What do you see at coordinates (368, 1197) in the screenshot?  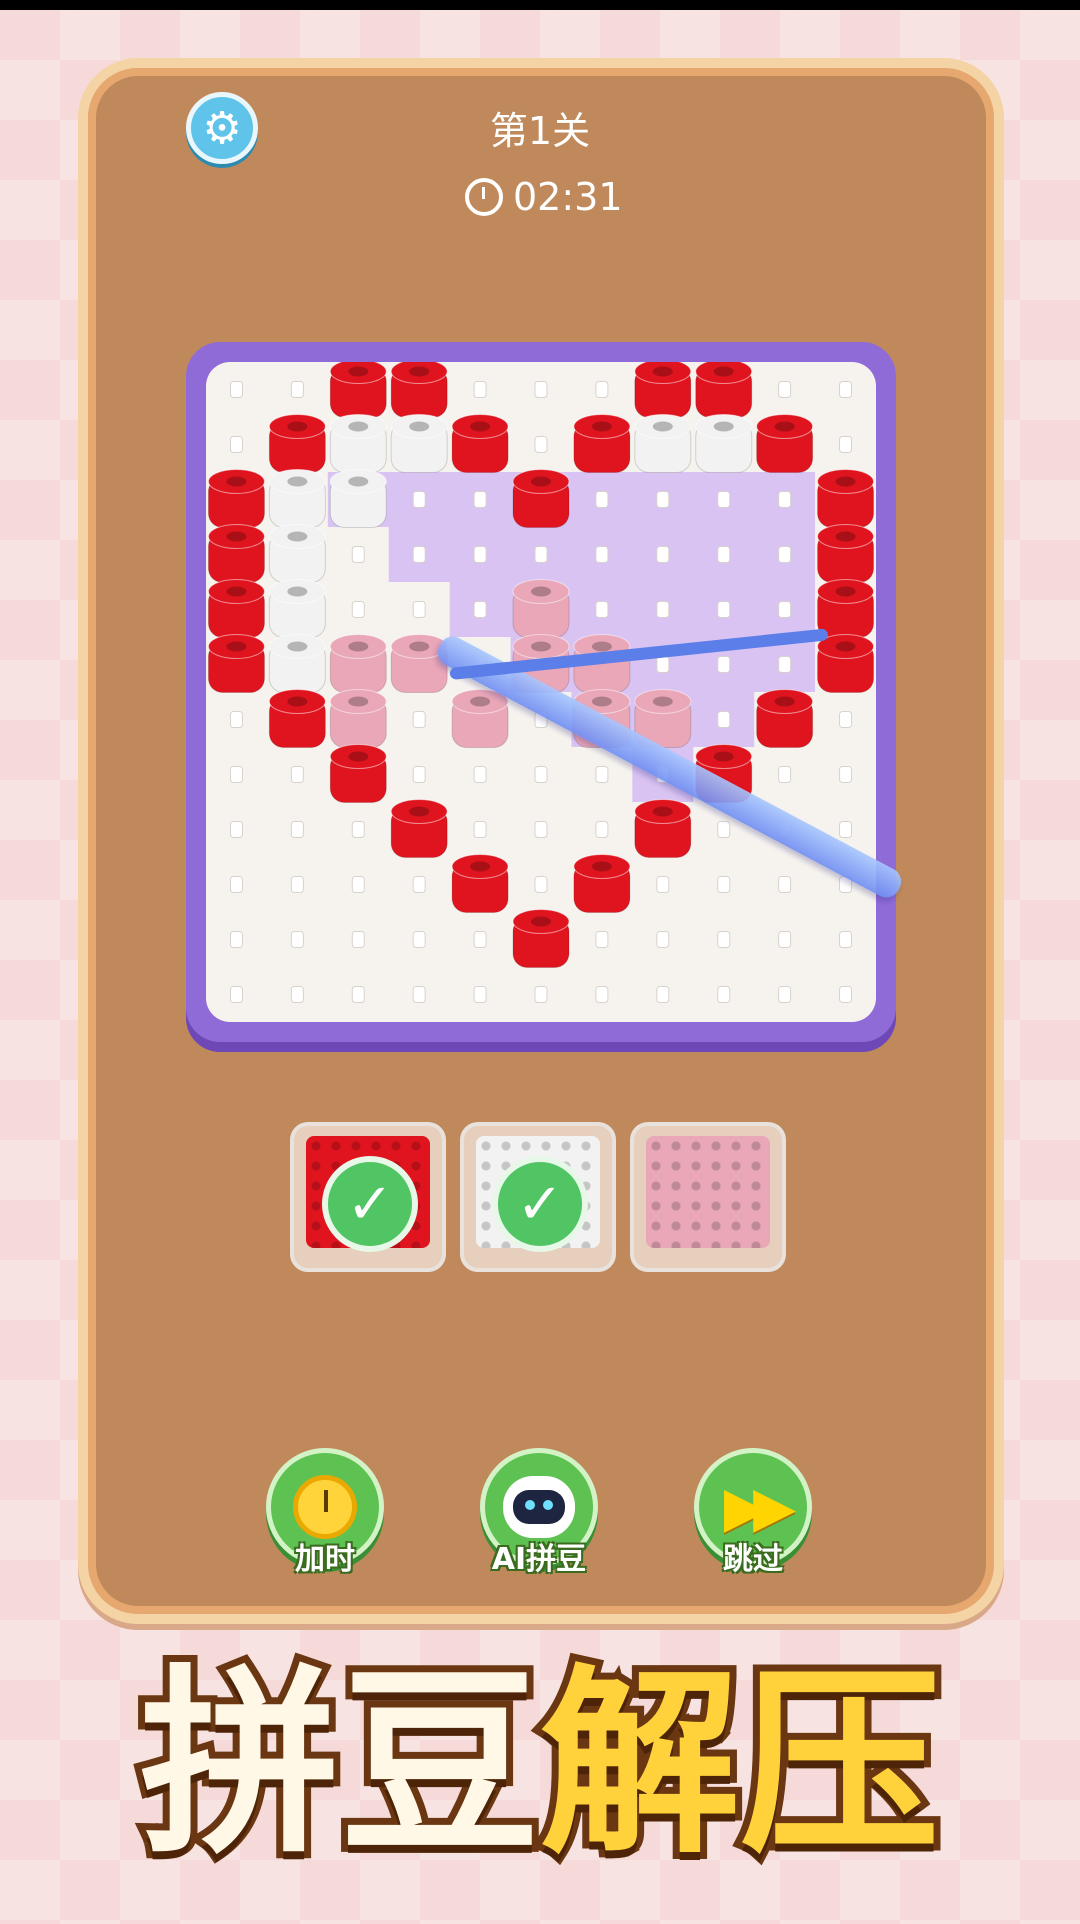 I see `tray-red: ✓` at bounding box center [368, 1197].